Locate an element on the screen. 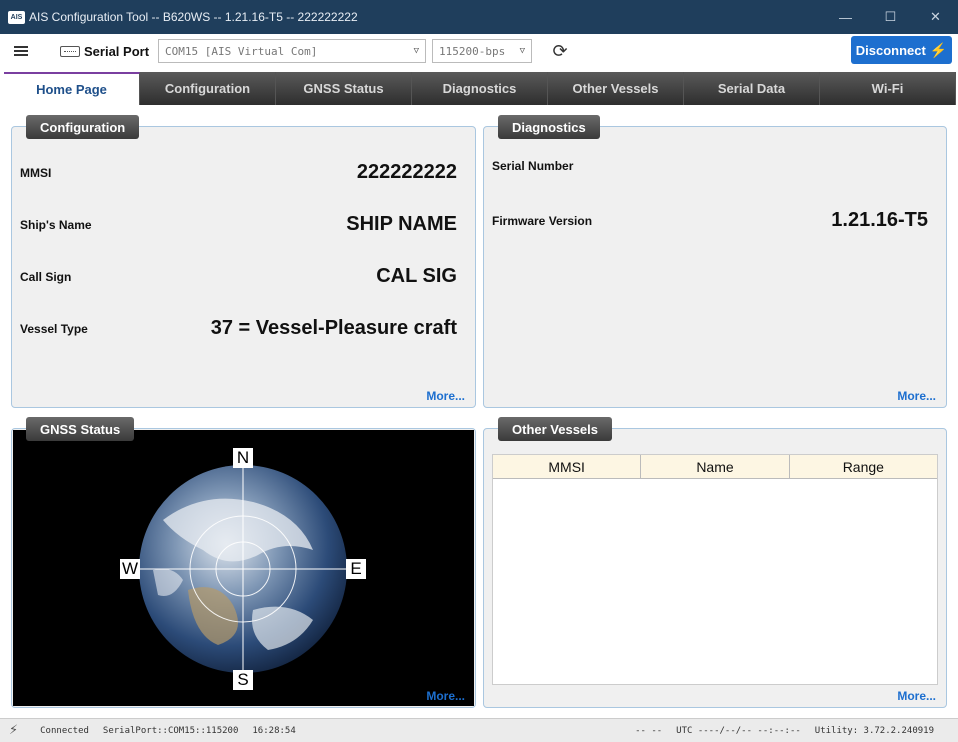 This screenshot has width=958, height=742. earth-compass-graphic is located at coordinates (243, 569).